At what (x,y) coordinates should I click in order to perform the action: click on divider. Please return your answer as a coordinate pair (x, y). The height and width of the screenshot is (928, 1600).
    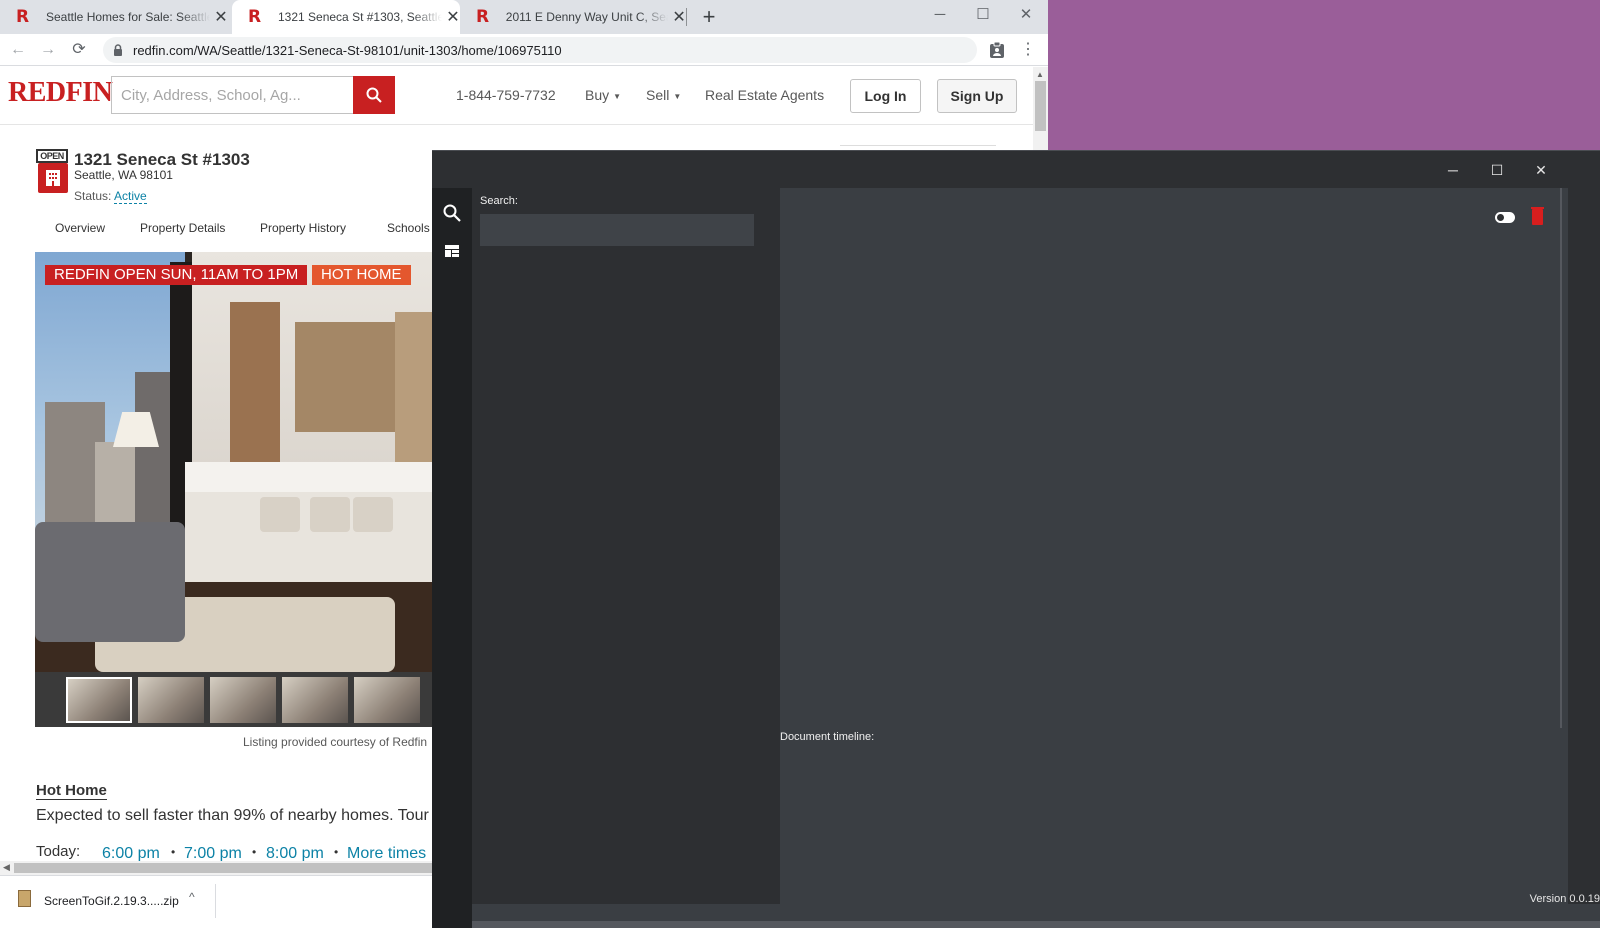
    Looking at the image, I should click on (918, 147).